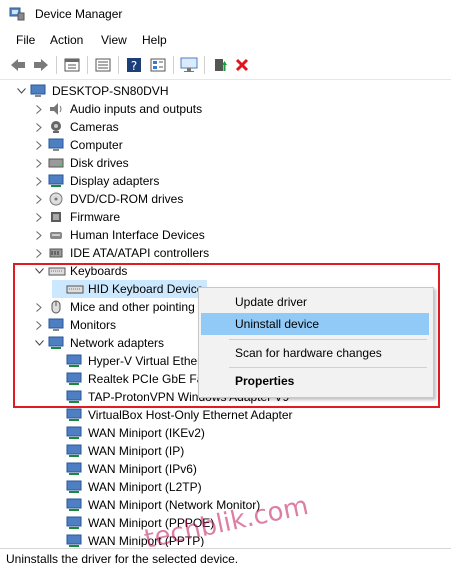  Describe the element at coordinates (94, 127) in the screenshot. I see `tree-label: Cameras` at that location.